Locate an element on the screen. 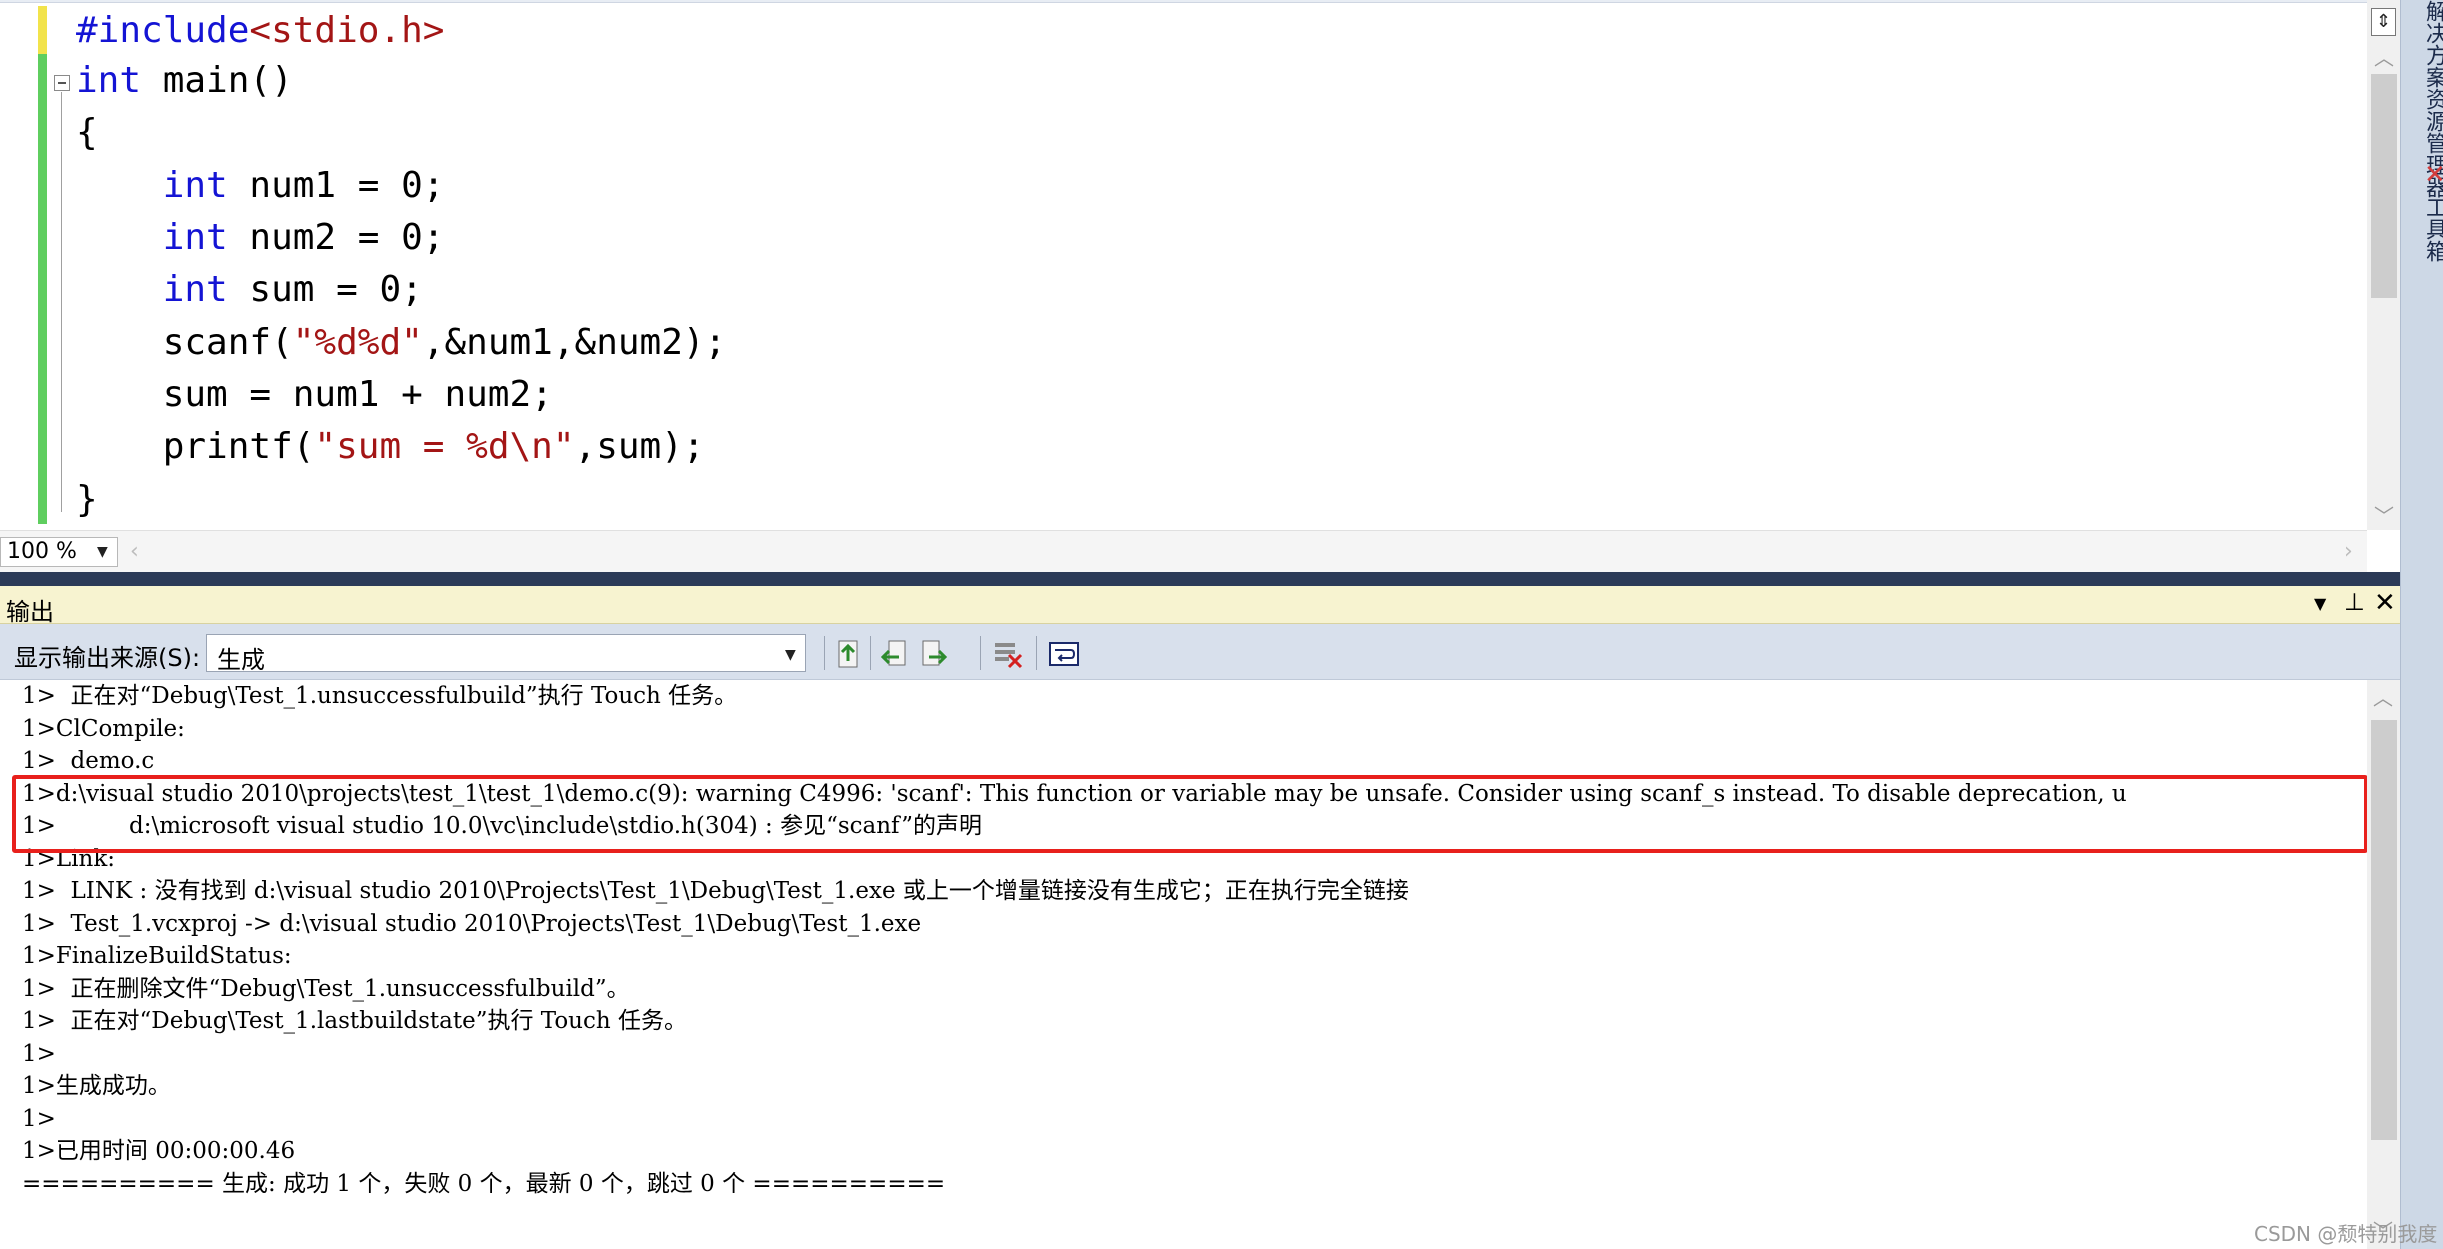 This screenshot has width=2443, height=1249. split-window-icon: ⇕ is located at coordinates (2383, 22).